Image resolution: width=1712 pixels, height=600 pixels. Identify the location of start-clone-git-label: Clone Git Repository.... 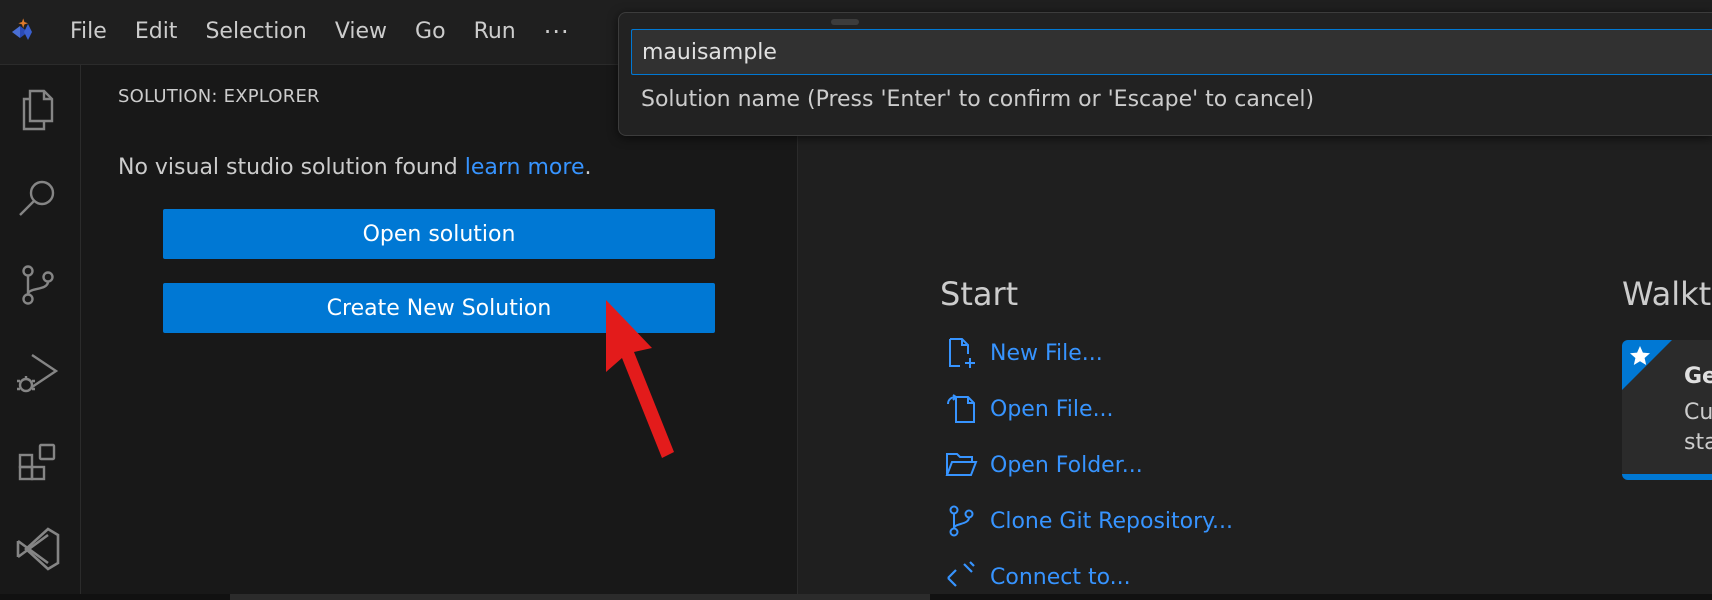
(1112, 521).